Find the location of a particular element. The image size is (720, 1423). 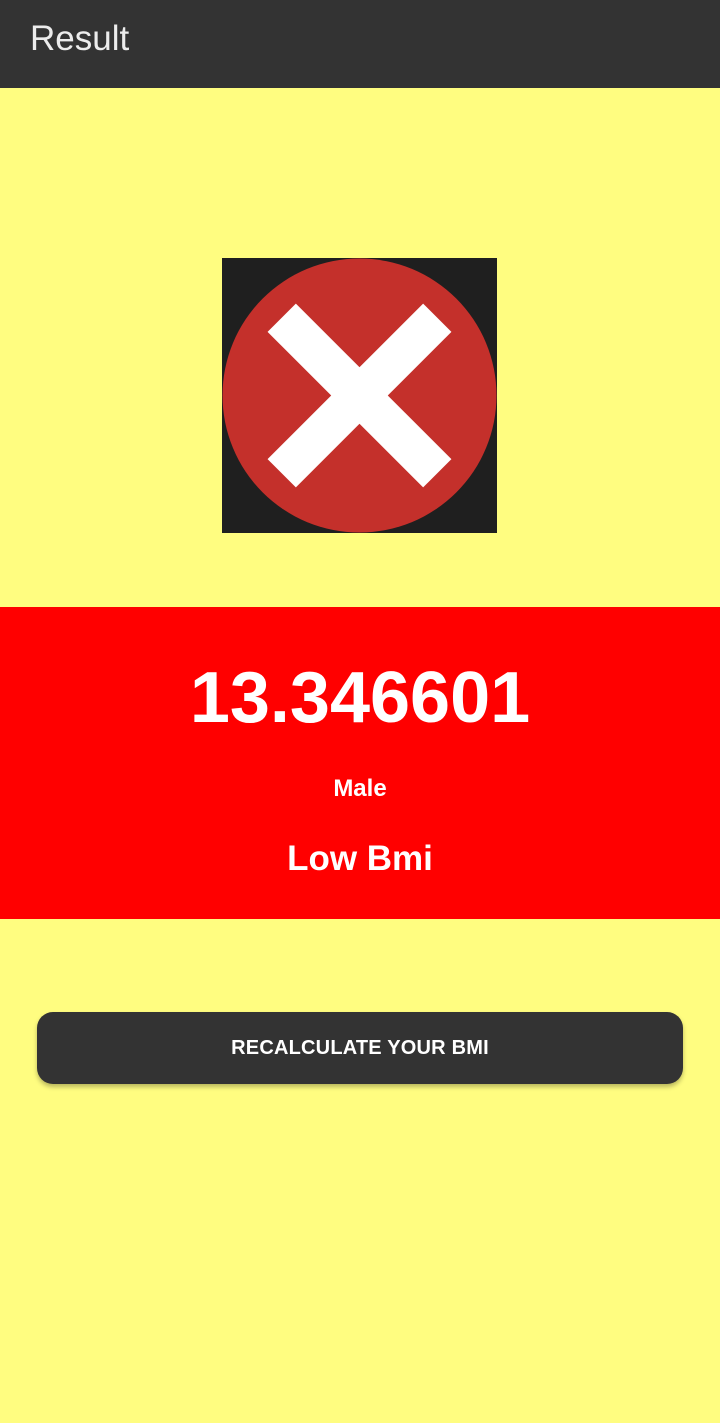

bmi-category: Low Bmi is located at coordinates (360, 858).